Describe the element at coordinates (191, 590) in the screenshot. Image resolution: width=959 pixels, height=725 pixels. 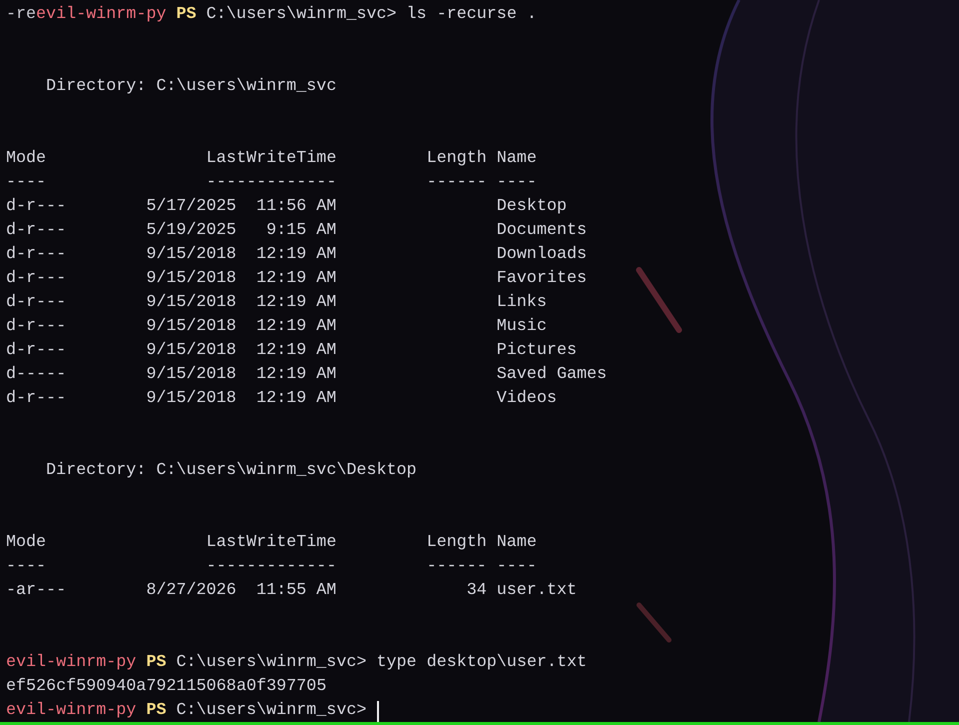
I see `date-cell: 8/27/2026` at that location.